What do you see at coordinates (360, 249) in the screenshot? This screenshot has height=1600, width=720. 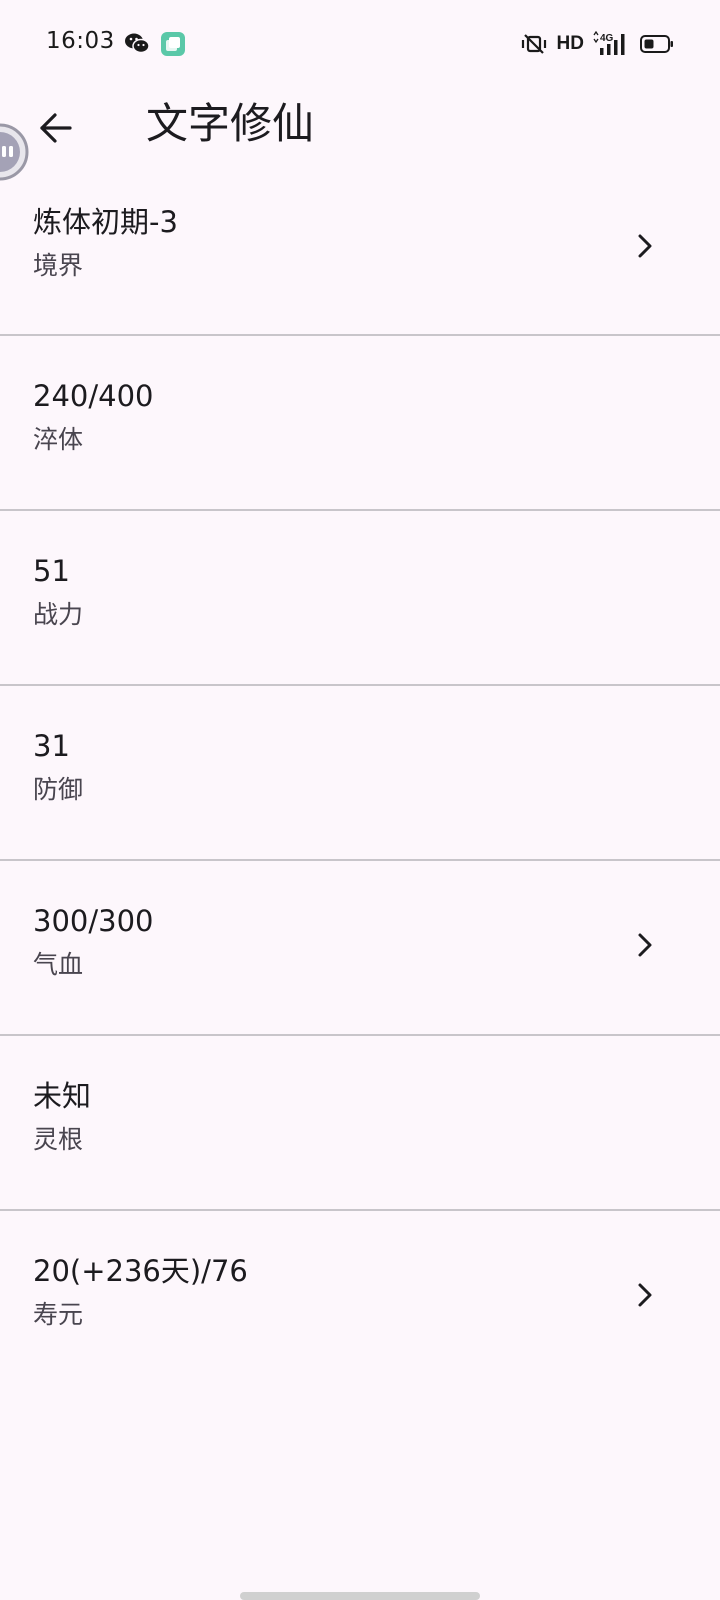 I see `stat-item-realm: 炼体初期-3 境界` at bounding box center [360, 249].